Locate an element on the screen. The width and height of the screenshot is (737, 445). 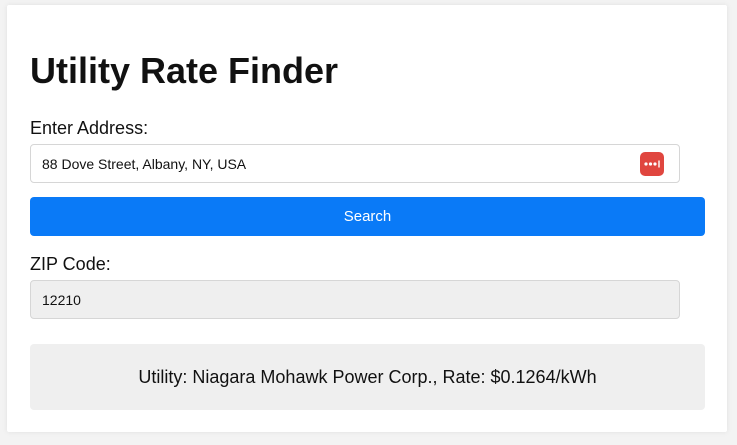
search-button: Search is located at coordinates (367, 216).